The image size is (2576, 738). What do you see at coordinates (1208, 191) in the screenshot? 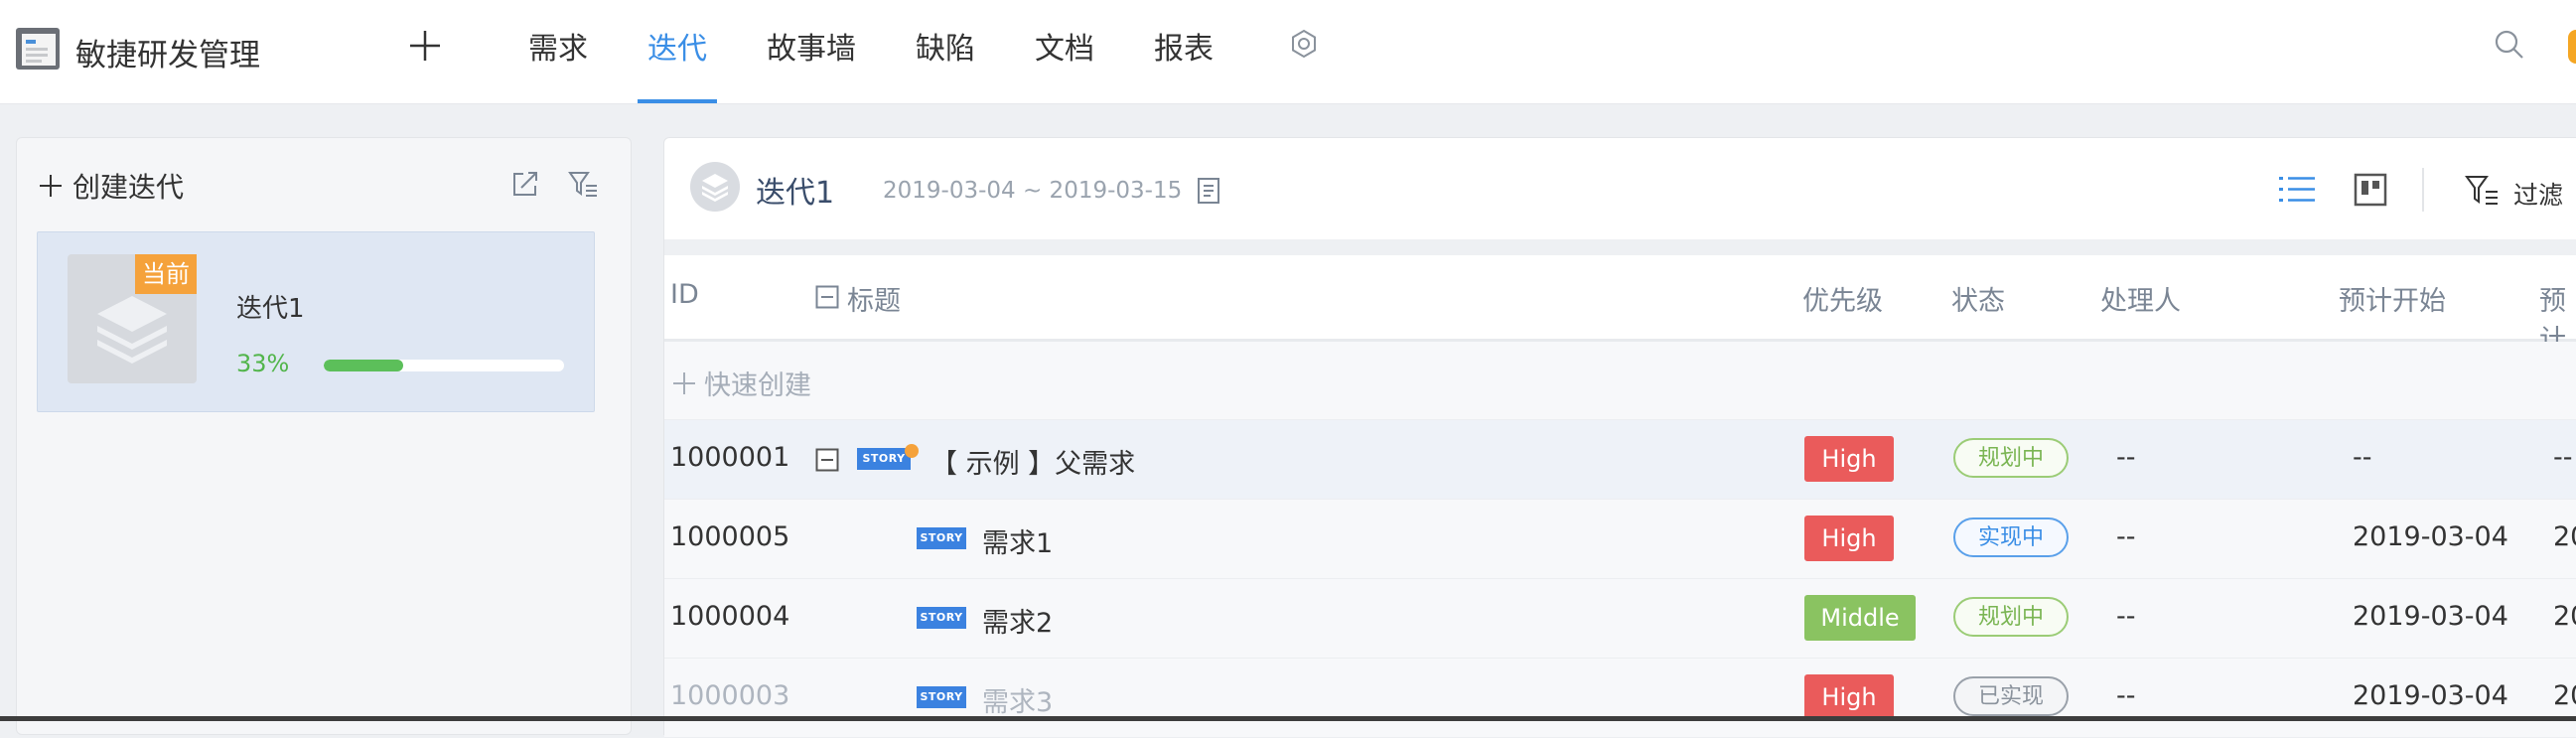
I see `document-icon` at bounding box center [1208, 191].